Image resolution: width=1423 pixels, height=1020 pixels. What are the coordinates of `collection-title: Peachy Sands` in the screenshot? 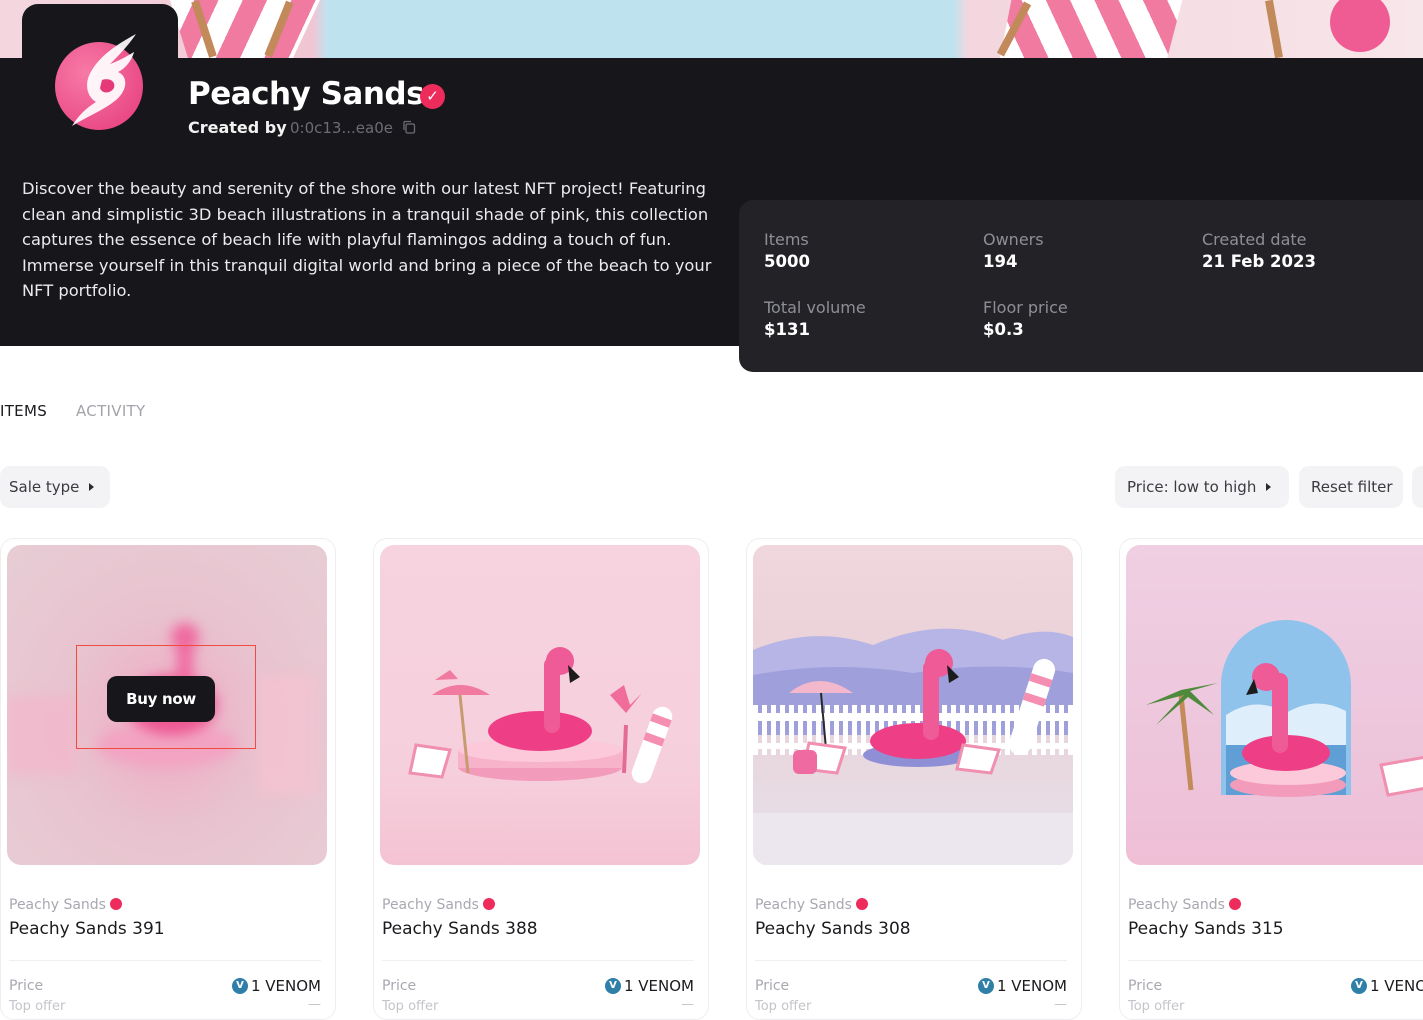 It's located at (306, 94).